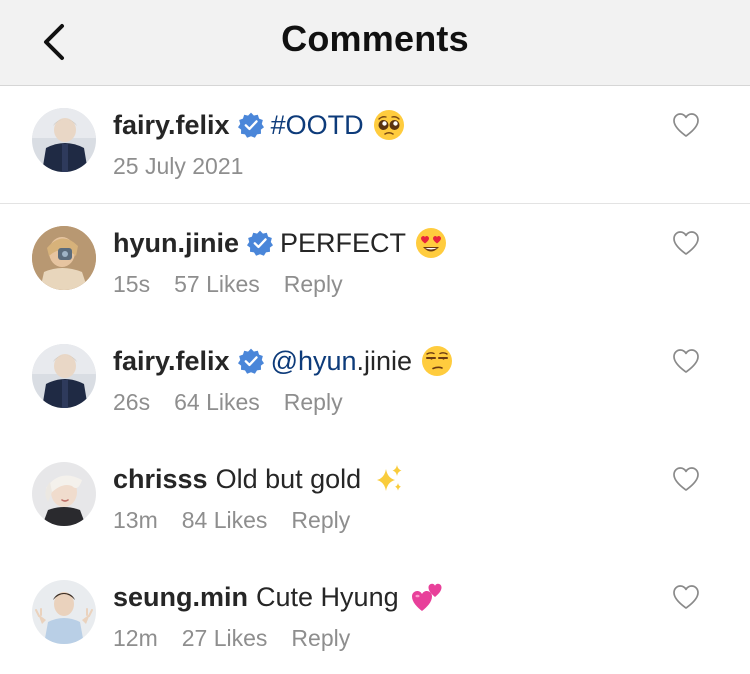  I want to click on username: hyun.jinie, so click(176, 243).